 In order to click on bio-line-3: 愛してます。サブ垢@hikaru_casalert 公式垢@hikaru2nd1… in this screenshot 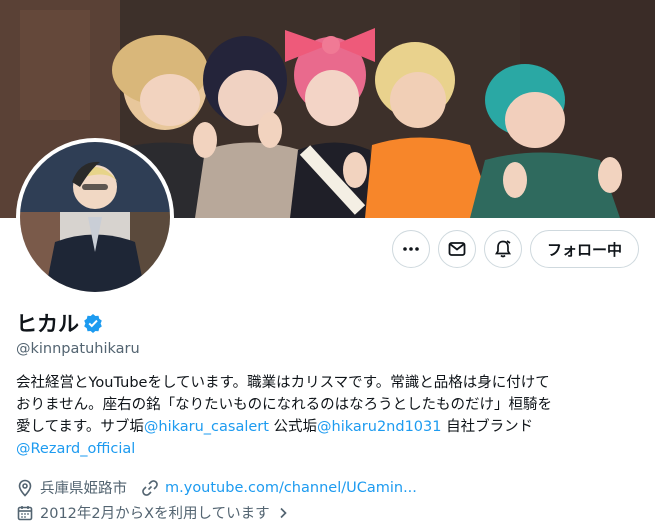, I will do `click(328, 427)`.